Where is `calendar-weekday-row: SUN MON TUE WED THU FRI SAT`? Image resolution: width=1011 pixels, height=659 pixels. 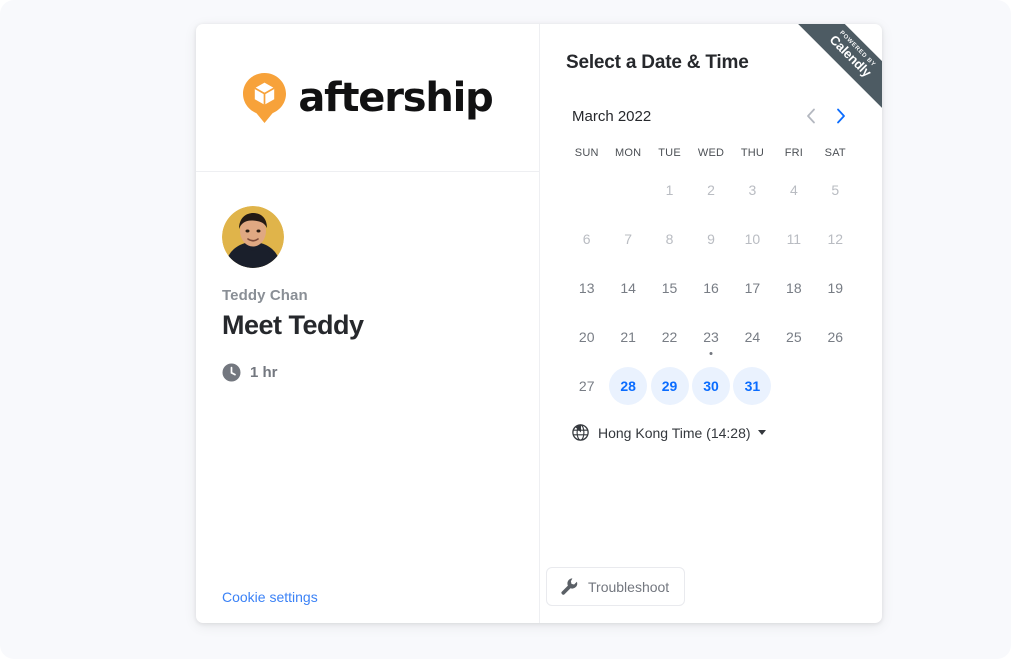 calendar-weekday-row: SUN MON TUE WED THU FRI SAT is located at coordinates (711, 155).